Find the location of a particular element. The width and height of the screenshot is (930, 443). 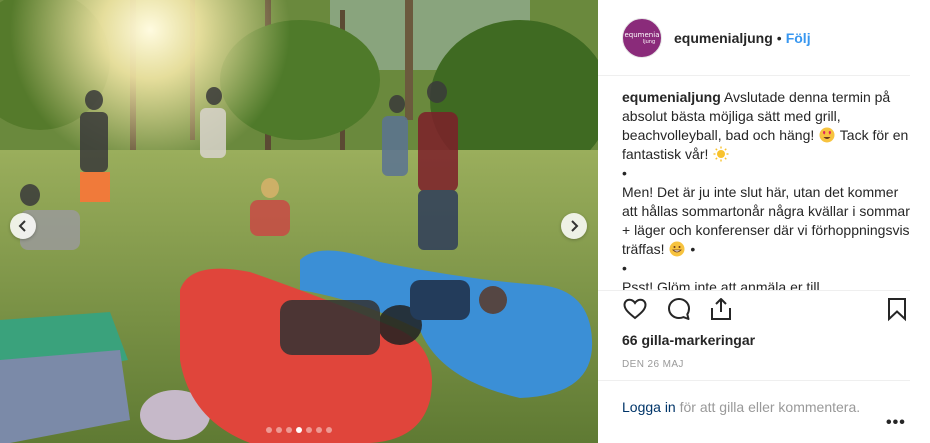

carousel-indicator is located at coordinates (299, 430).